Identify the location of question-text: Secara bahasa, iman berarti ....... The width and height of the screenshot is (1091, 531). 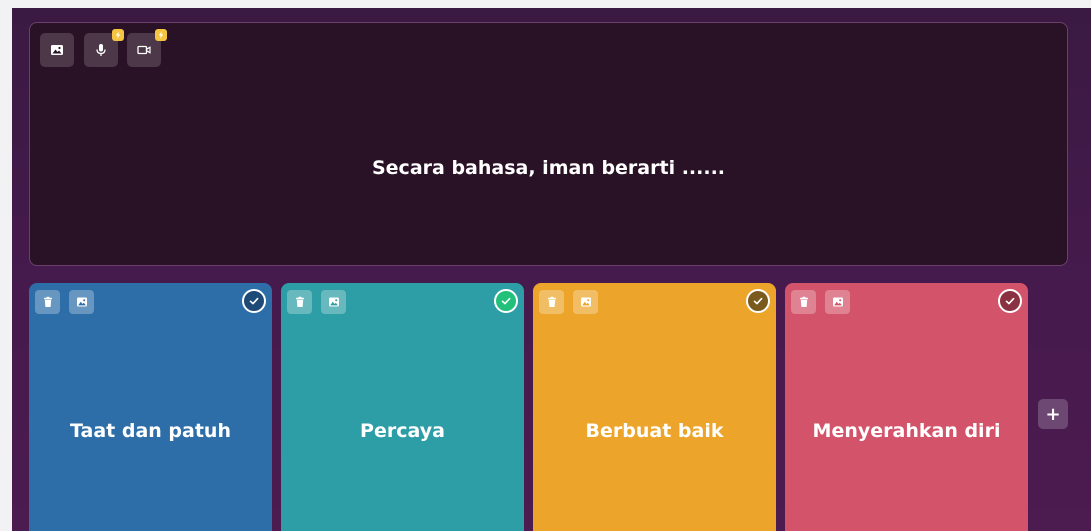
(548, 168).